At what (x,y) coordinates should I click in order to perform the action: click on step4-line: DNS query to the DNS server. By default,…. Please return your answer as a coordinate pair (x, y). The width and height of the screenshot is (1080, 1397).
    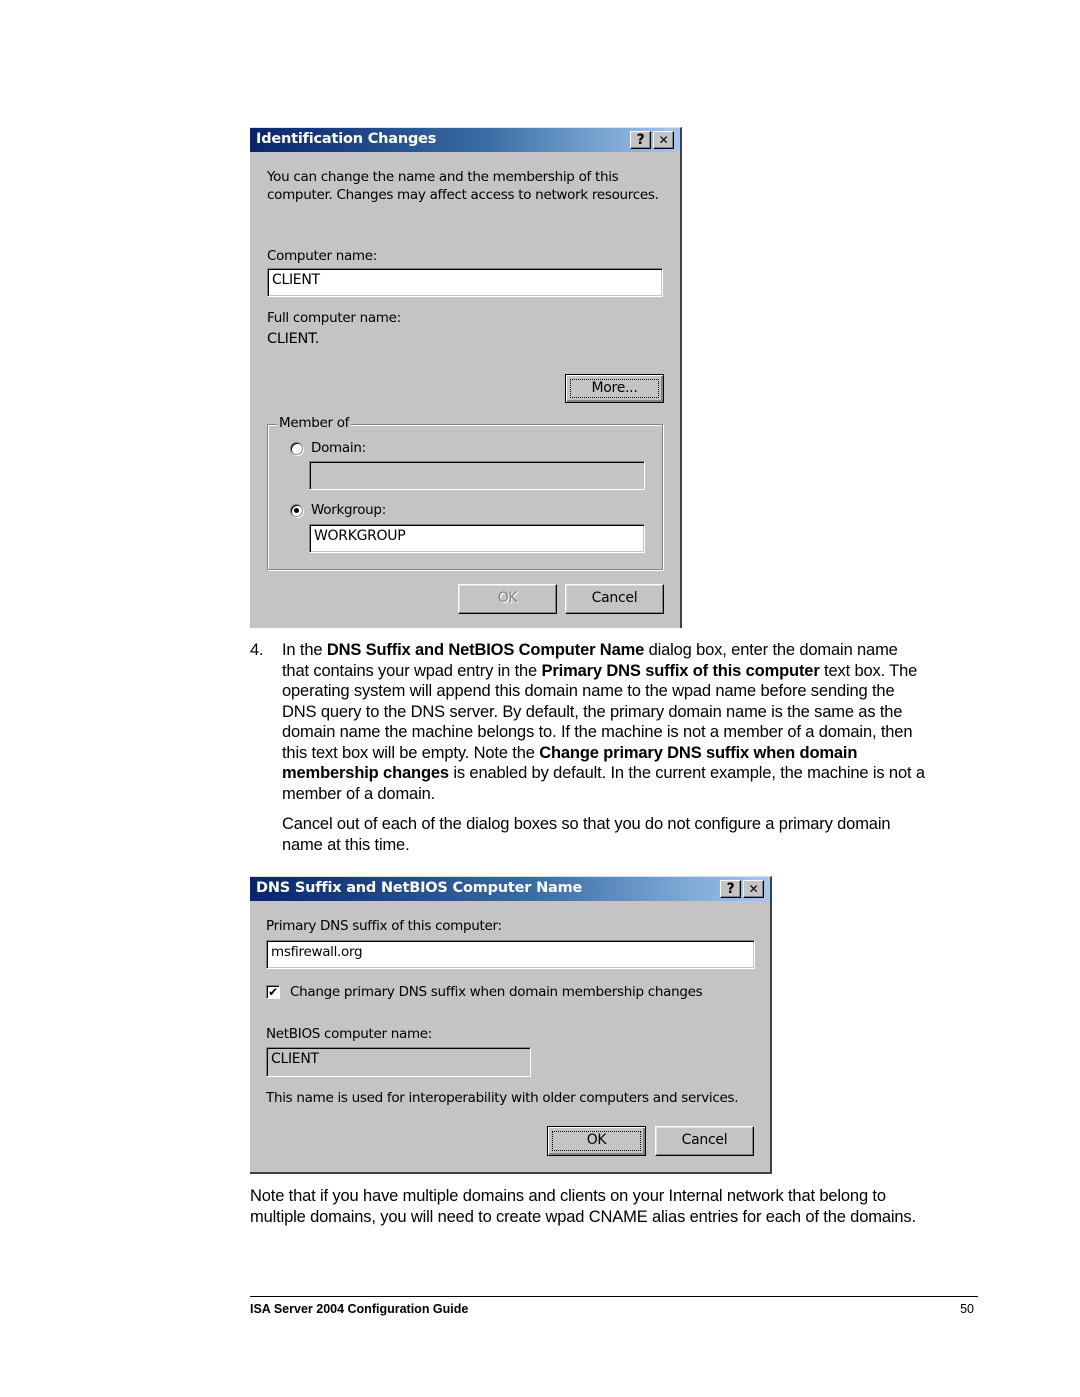
    Looking at the image, I should click on (592, 712).